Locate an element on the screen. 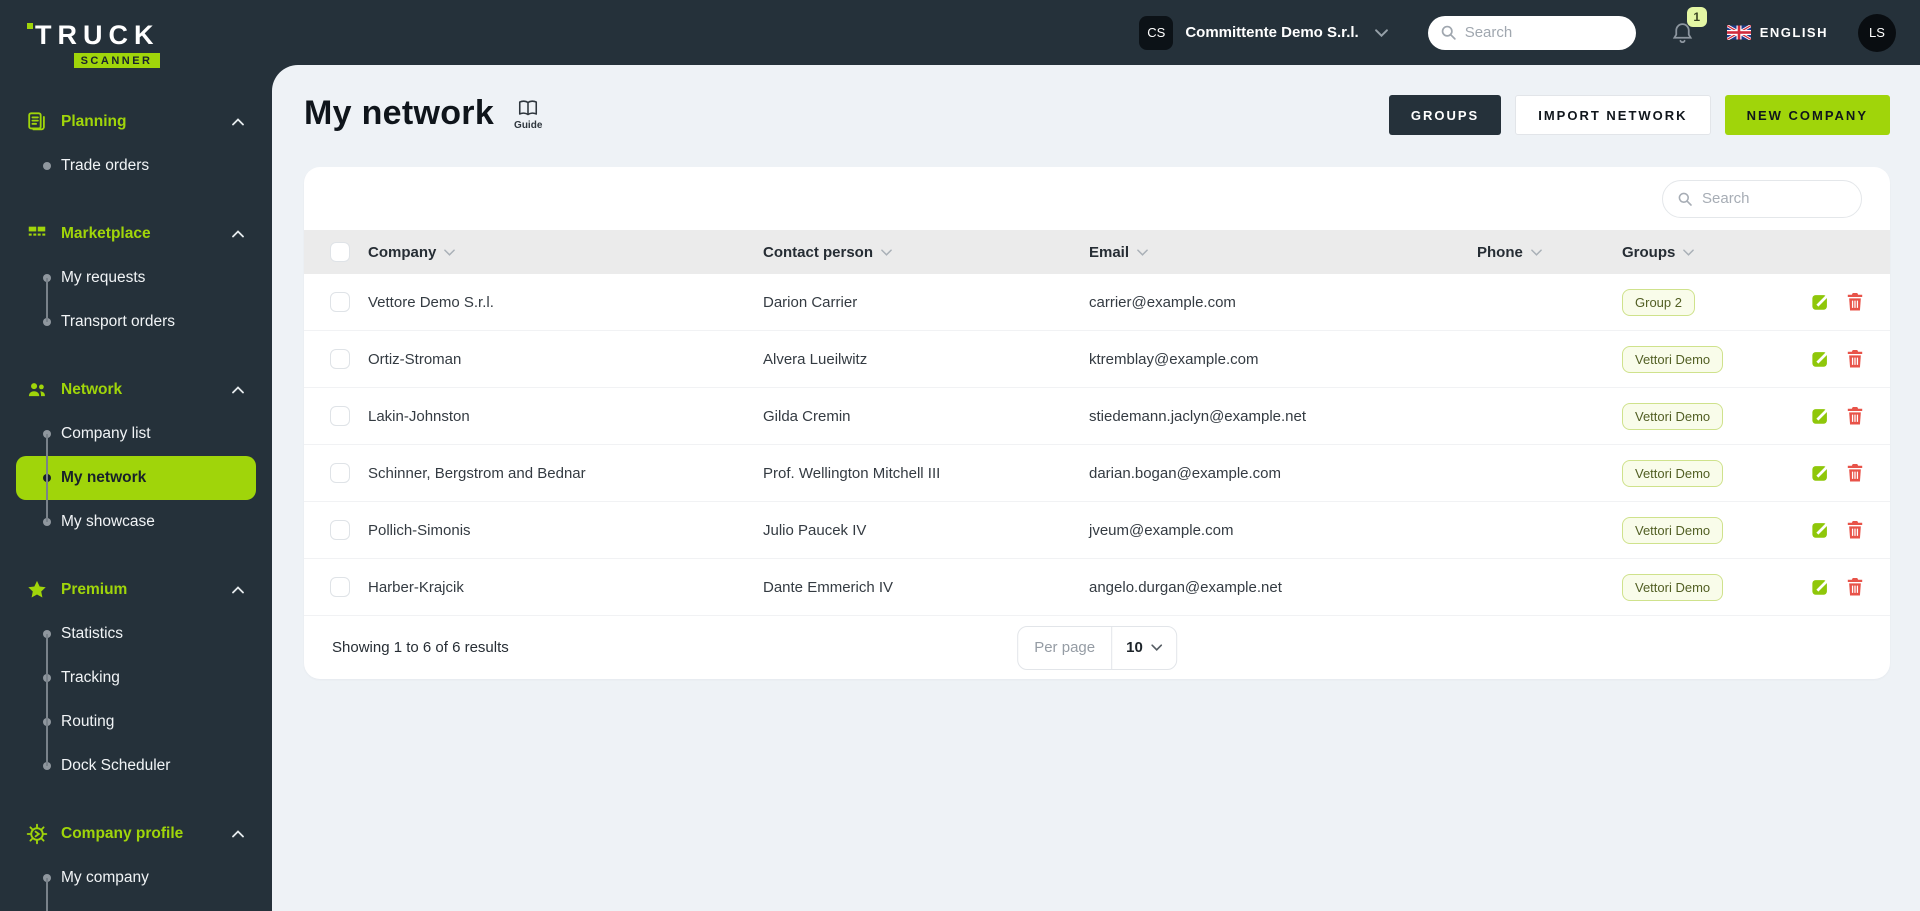  cell-contact: Dante Emmerich IV is located at coordinates (828, 587).